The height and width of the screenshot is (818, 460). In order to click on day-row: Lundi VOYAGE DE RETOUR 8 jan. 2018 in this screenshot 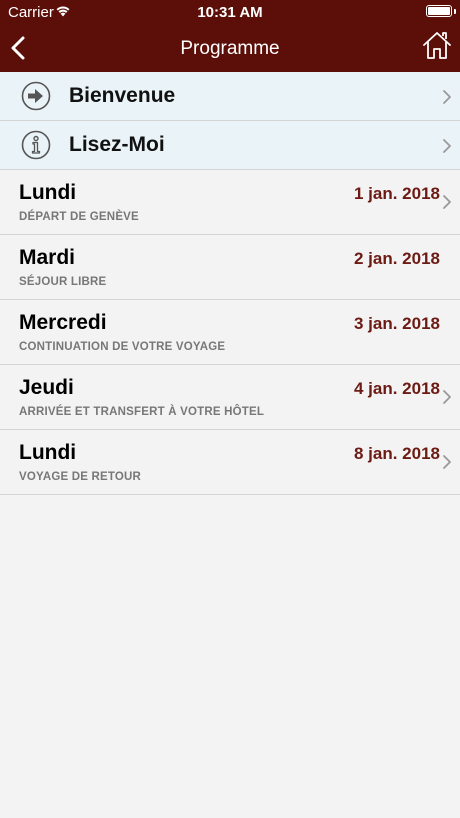, I will do `click(230, 462)`.